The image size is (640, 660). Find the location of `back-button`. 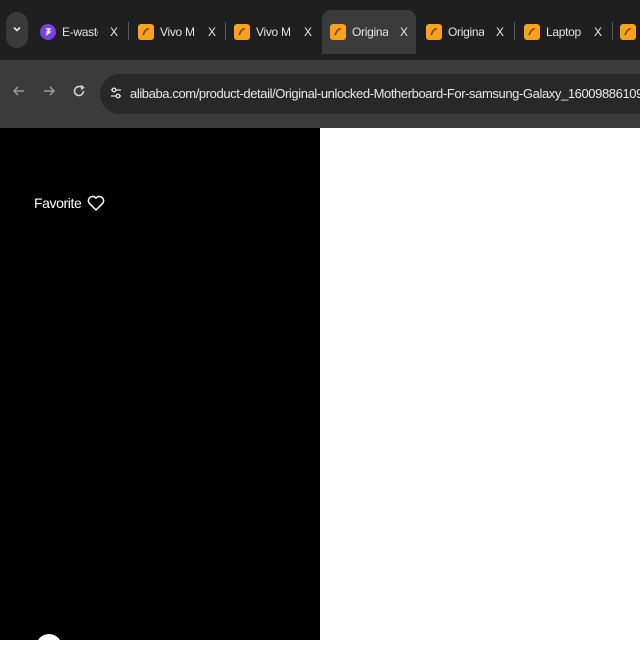

back-button is located at coordinates (19, 93).